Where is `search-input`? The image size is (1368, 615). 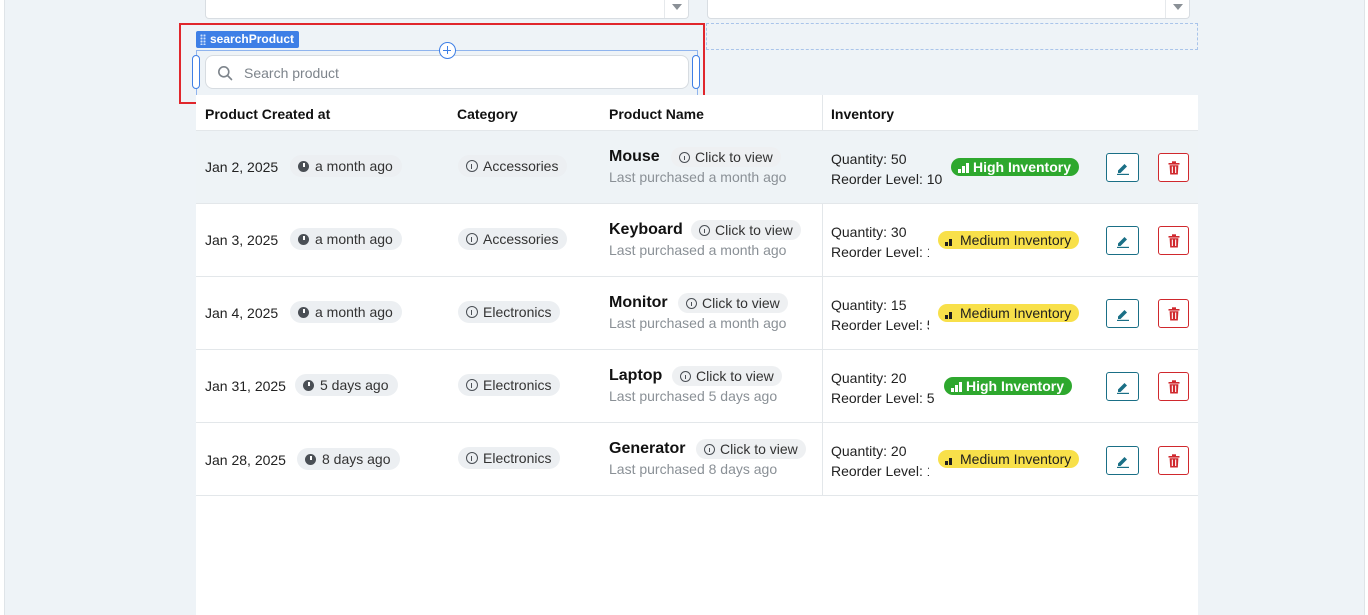 search-input is located at coordinates (454, 73).